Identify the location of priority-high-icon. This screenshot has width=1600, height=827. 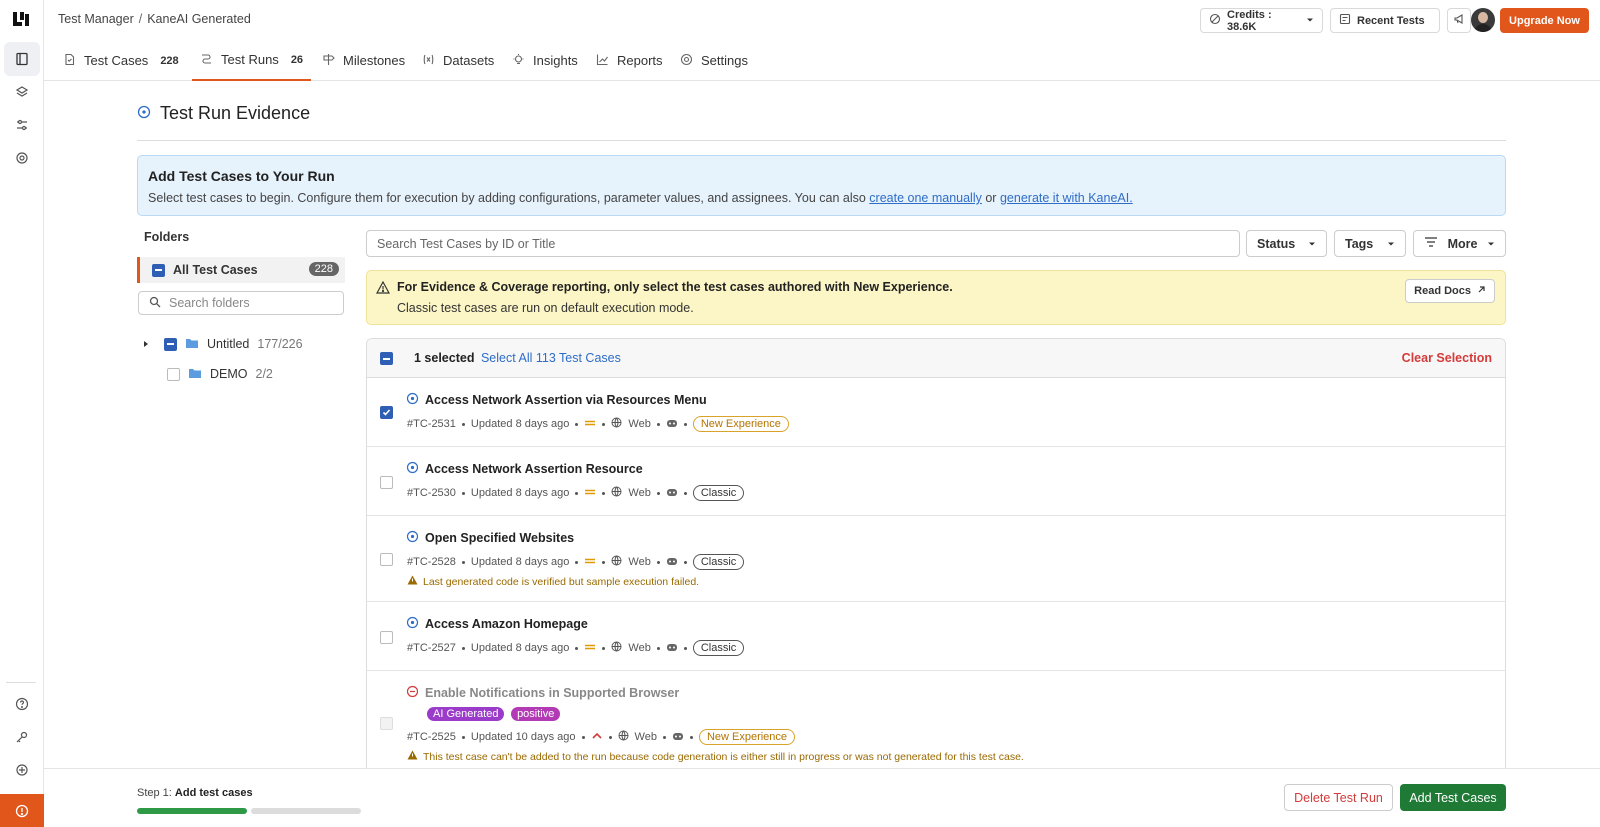
(597, 737).